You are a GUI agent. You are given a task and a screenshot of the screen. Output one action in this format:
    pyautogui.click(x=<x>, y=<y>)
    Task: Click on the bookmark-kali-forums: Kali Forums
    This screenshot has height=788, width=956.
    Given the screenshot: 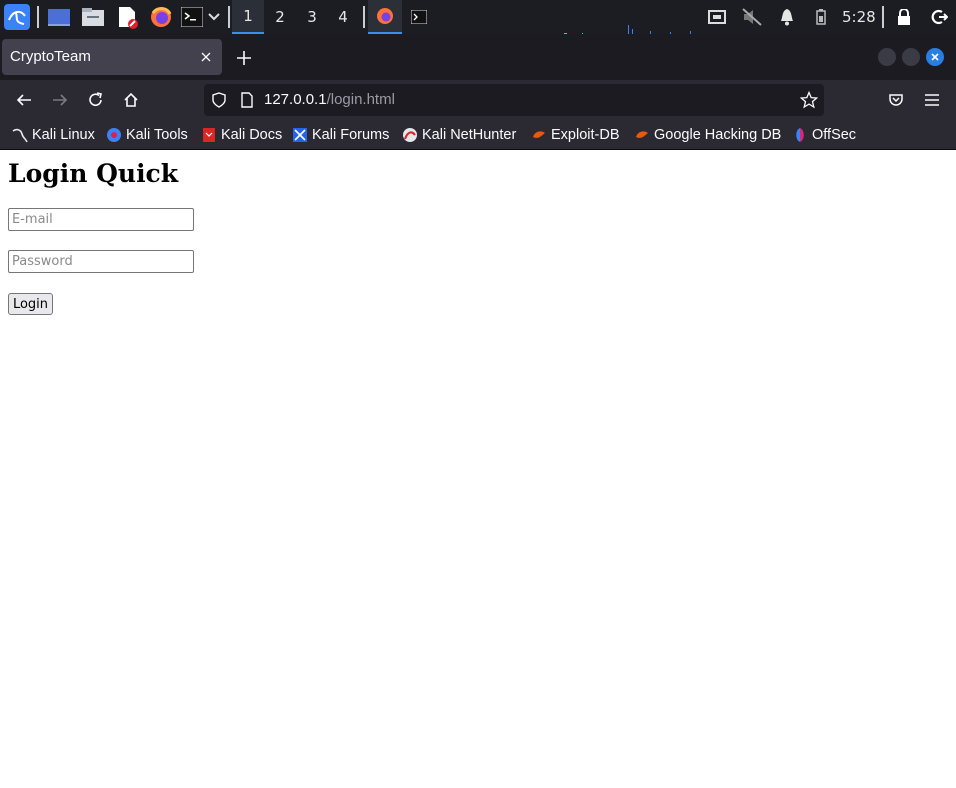 What is the action you would take?
    pyautogui.click(x=340, y=135)
    